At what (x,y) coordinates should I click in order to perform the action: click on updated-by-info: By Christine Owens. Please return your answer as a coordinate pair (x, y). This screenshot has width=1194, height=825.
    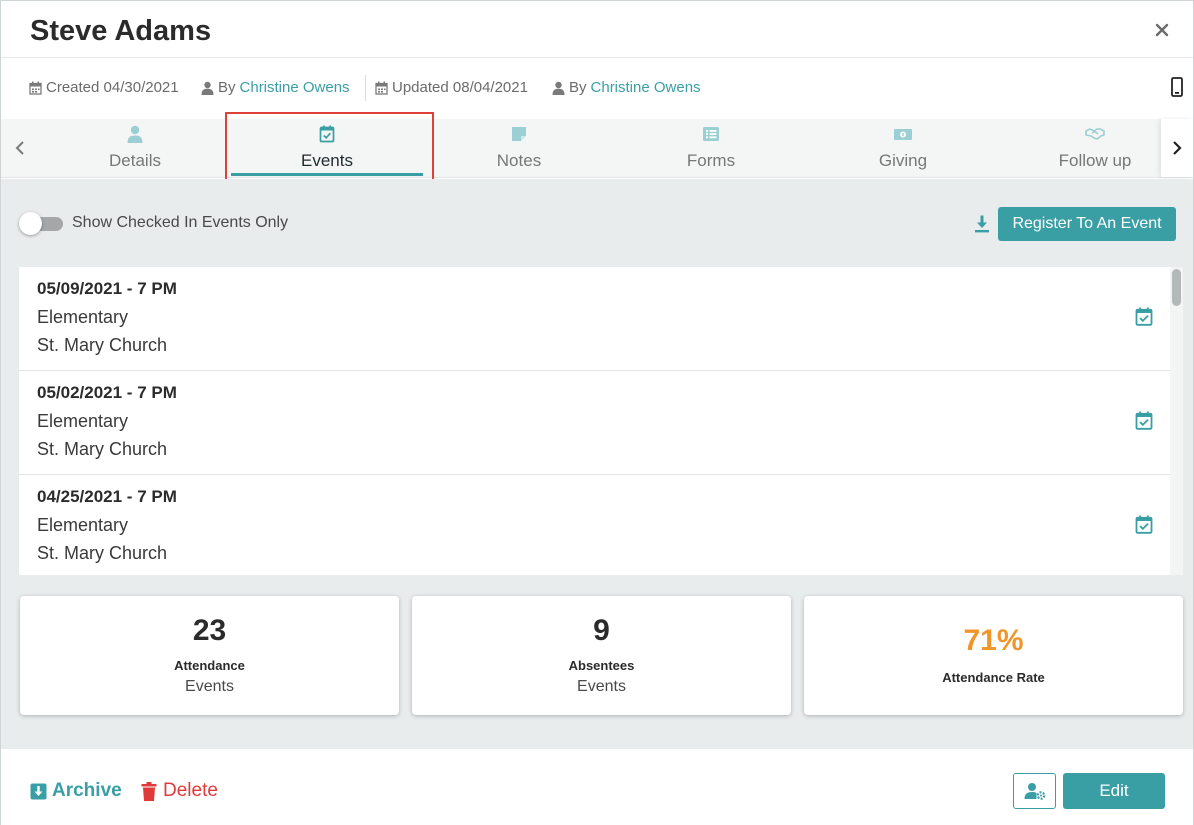
    Looking at the image, I should click on (626, 87).